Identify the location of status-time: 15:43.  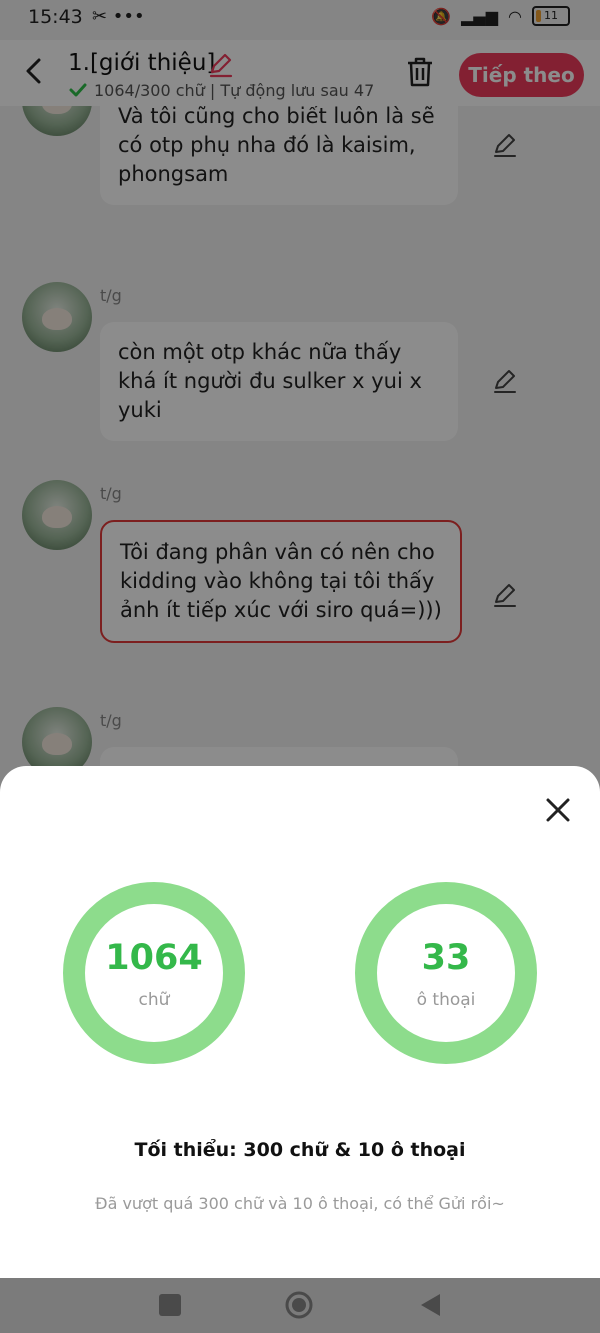
(55, 17).